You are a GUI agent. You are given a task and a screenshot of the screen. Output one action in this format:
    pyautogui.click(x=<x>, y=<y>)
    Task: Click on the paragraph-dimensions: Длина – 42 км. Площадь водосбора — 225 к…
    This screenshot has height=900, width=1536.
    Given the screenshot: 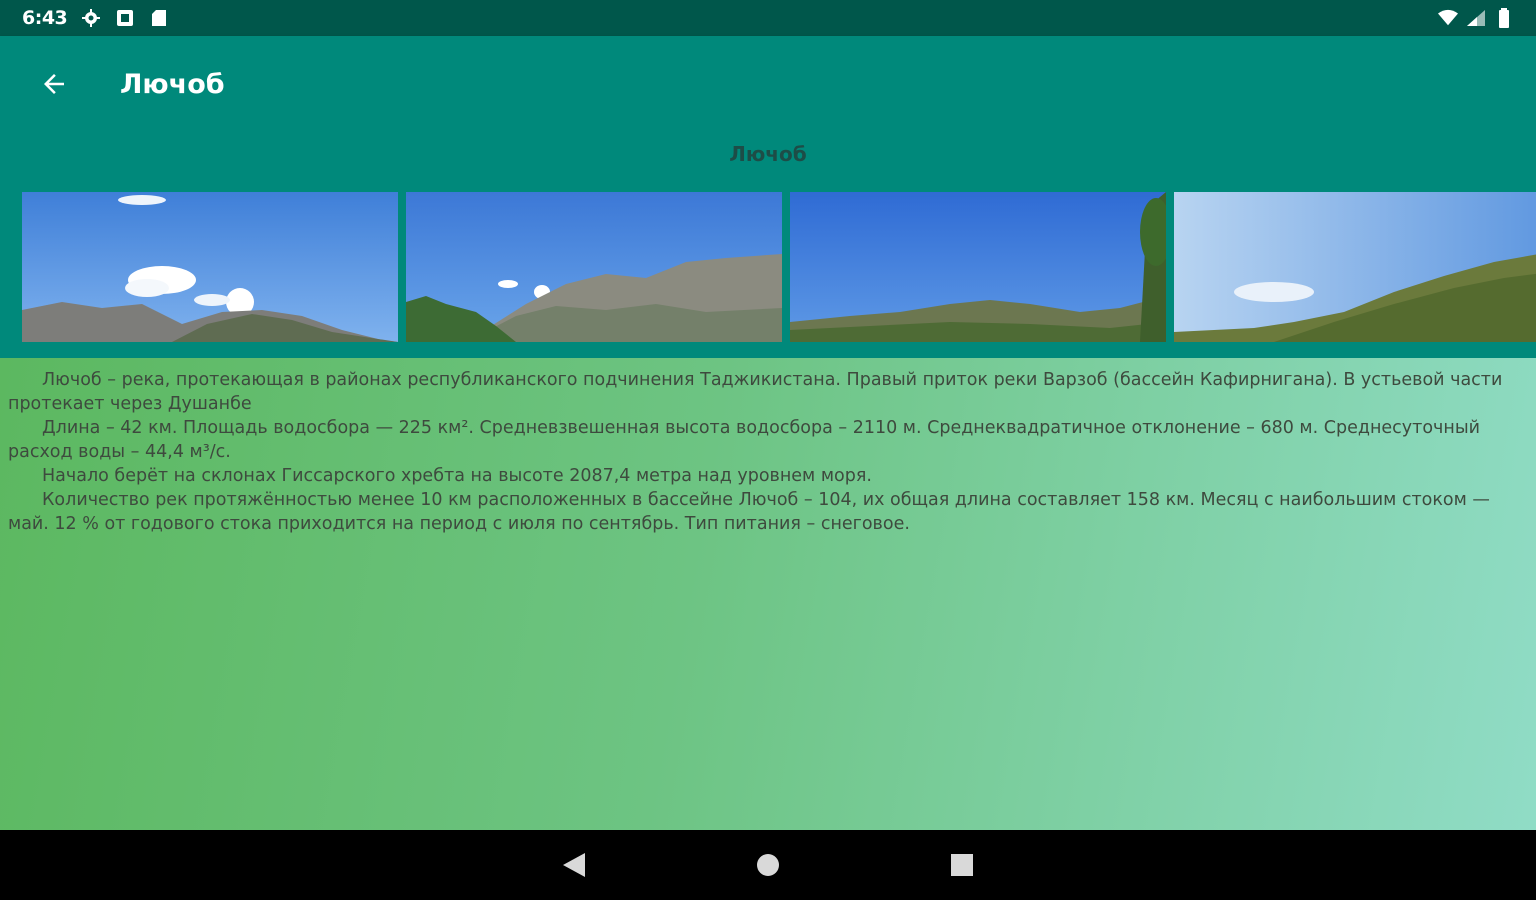 What is the action you would take?
    pyautogui.click(x=744, y=440)
    